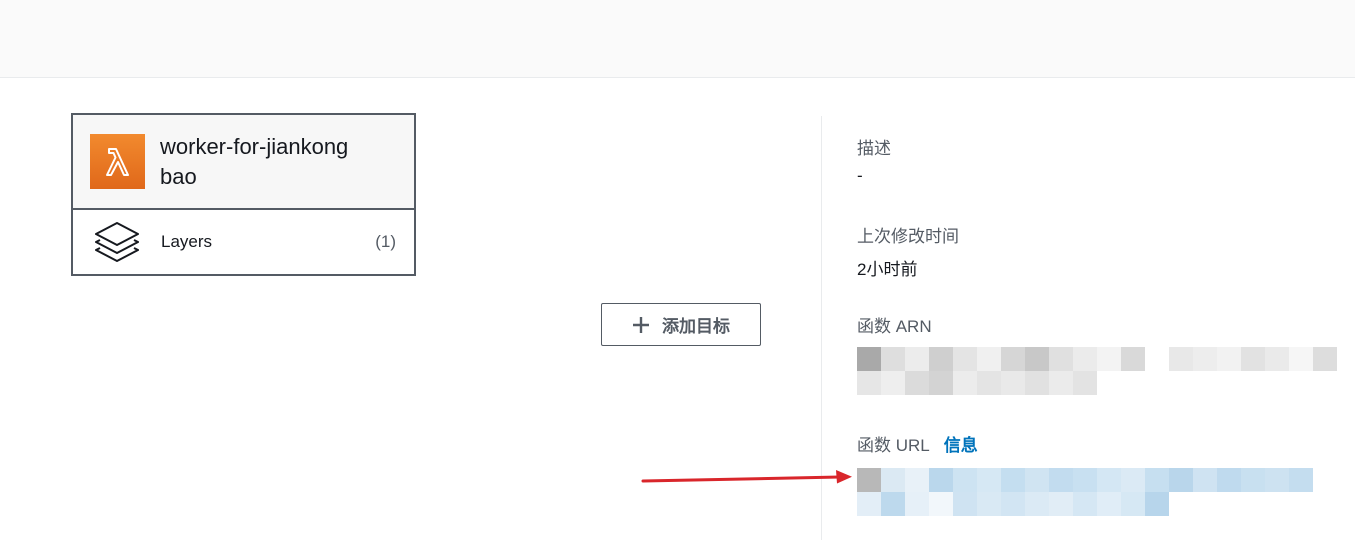 The width and height of the screenshot is (1355, 540). What do you see at coordinates (961, 445) in the screenshot?
I see `url-info-link: 信息` at bounding box center [961, 445].